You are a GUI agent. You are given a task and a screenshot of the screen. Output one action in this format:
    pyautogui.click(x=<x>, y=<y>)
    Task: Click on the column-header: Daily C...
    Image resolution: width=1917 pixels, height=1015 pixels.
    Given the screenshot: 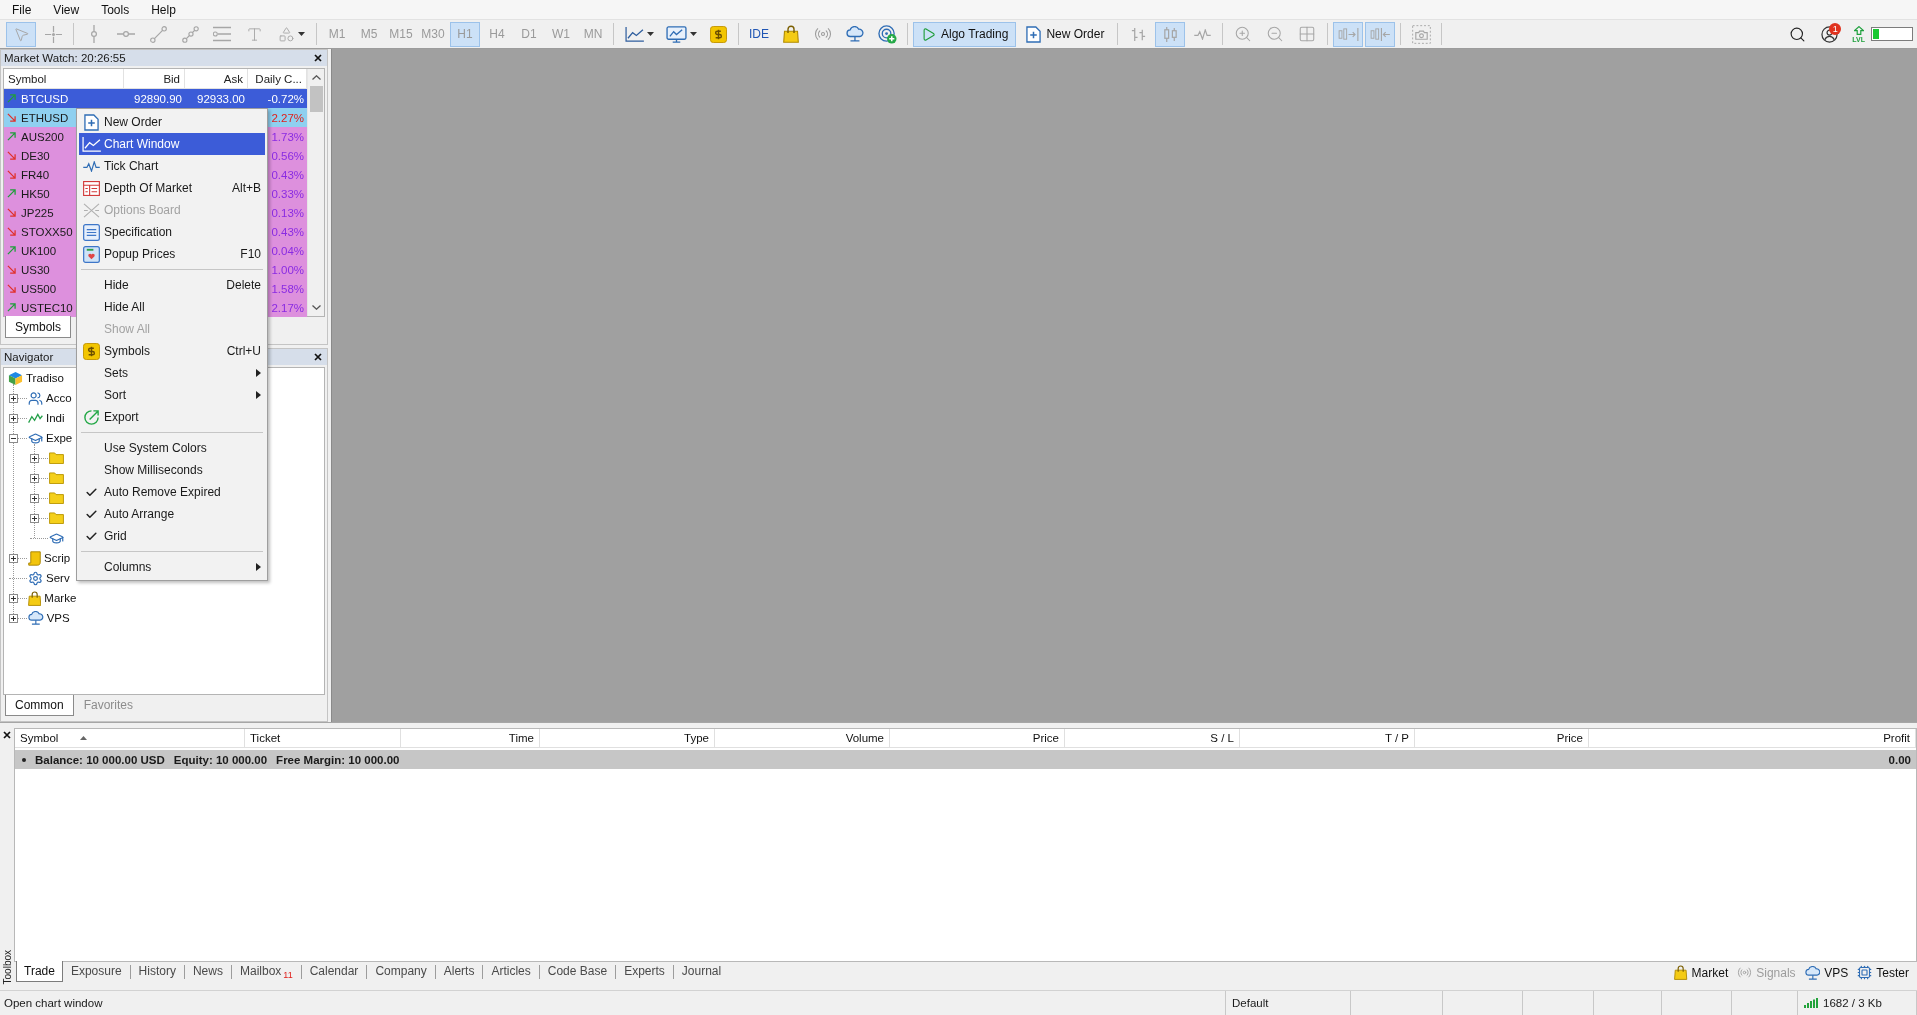 What is the action you would take?
    pyautogui.click(x=277, y=79)
    